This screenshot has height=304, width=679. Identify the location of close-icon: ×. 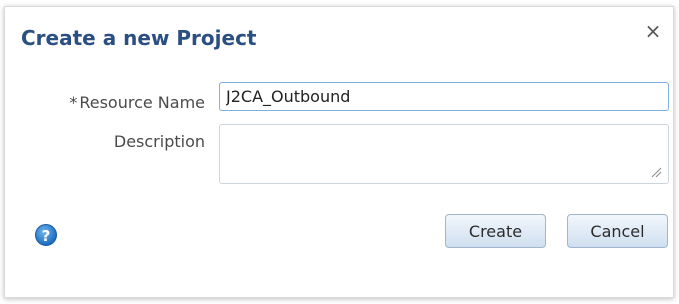
(653, 31).